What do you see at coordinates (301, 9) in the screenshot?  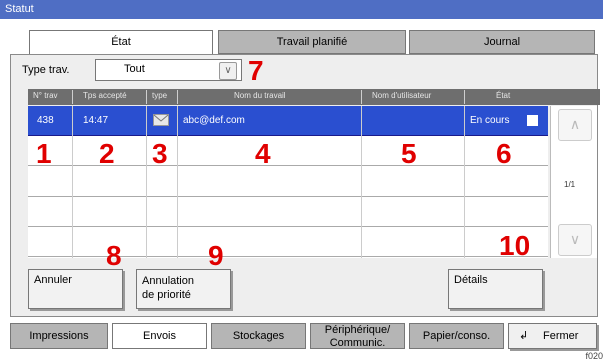 I see `title-bar: Statut` at bounding box center [301, 9].